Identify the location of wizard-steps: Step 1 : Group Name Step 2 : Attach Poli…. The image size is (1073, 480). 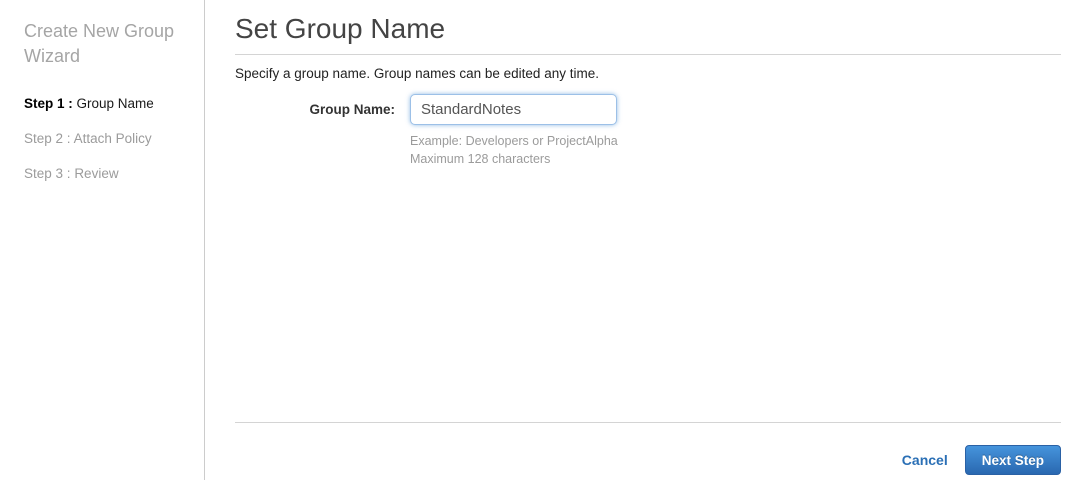
(109, 138).